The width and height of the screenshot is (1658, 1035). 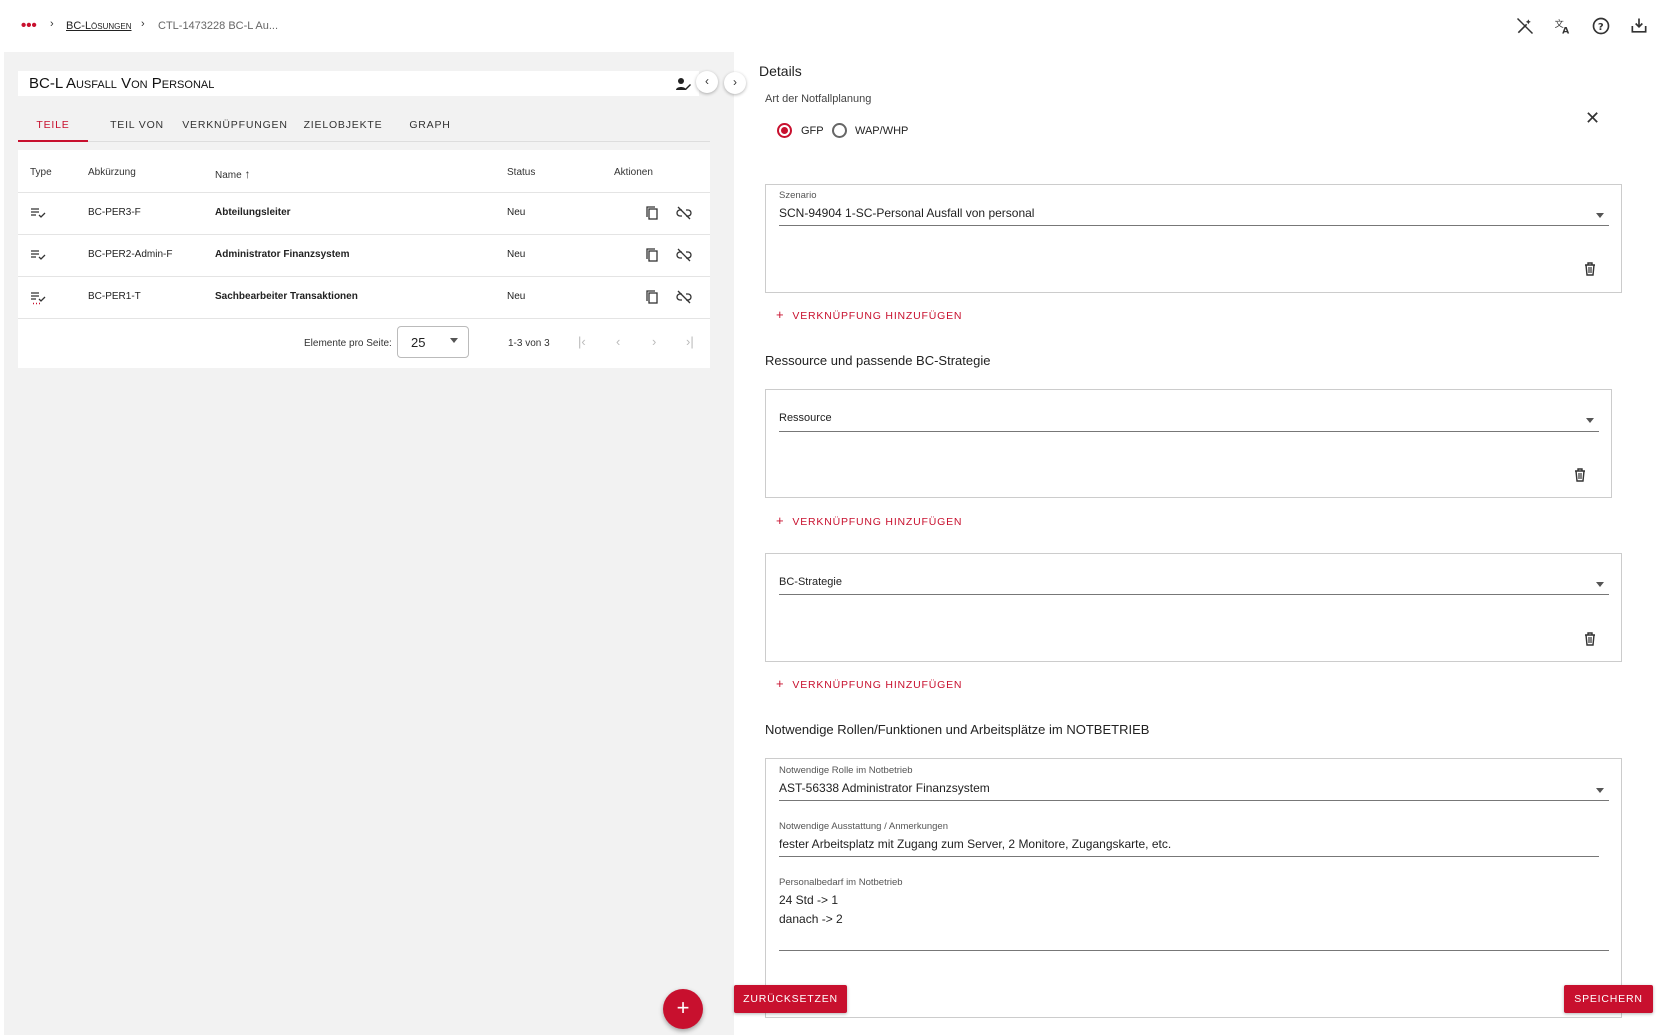 I want to click on column-header-aktionen: Aktionen, so click(x=633, y=172).